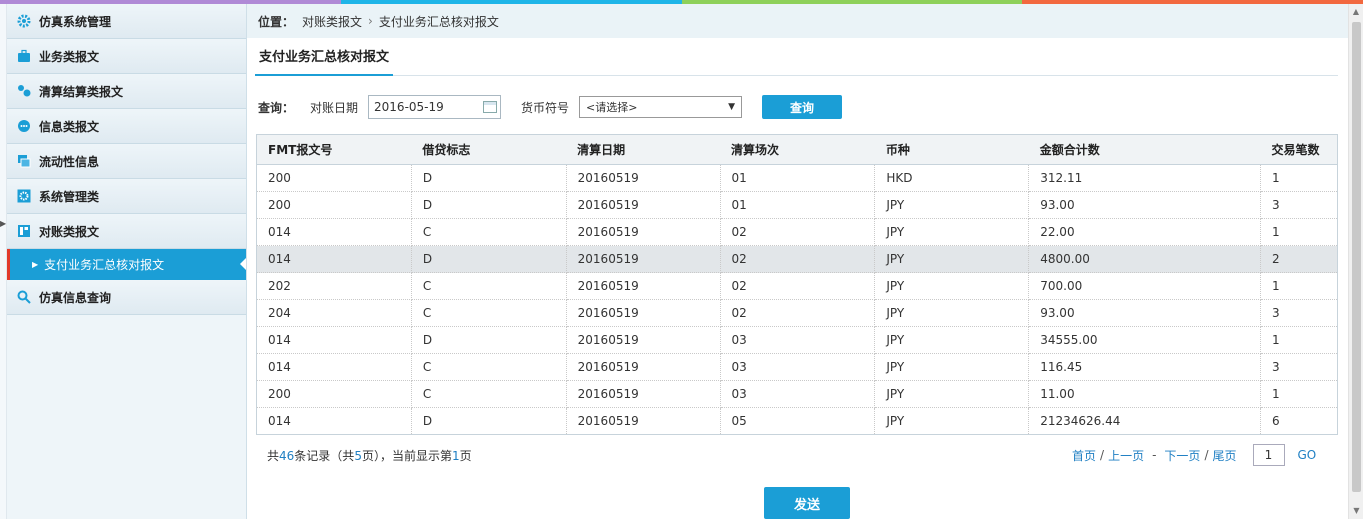 The image size is (1363, 519). What do you see at coordinates (69, 126) in the screenshot?
I see `sidebar-item-label: 信息类报文` at bounding box center [69, 126].